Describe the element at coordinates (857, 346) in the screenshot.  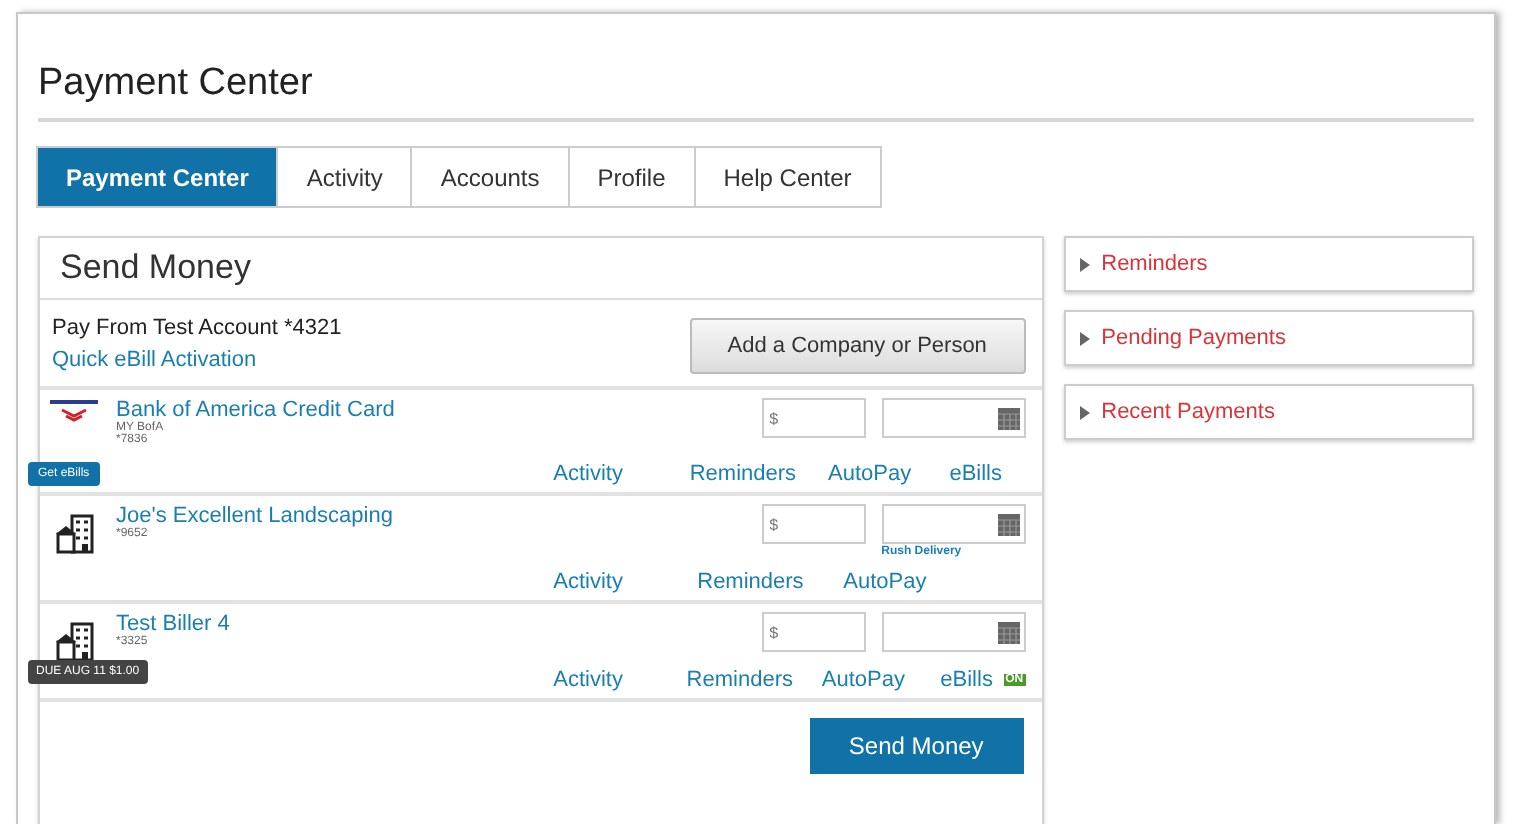
I see `add-payee-button: Add a Company or Person` at that location.